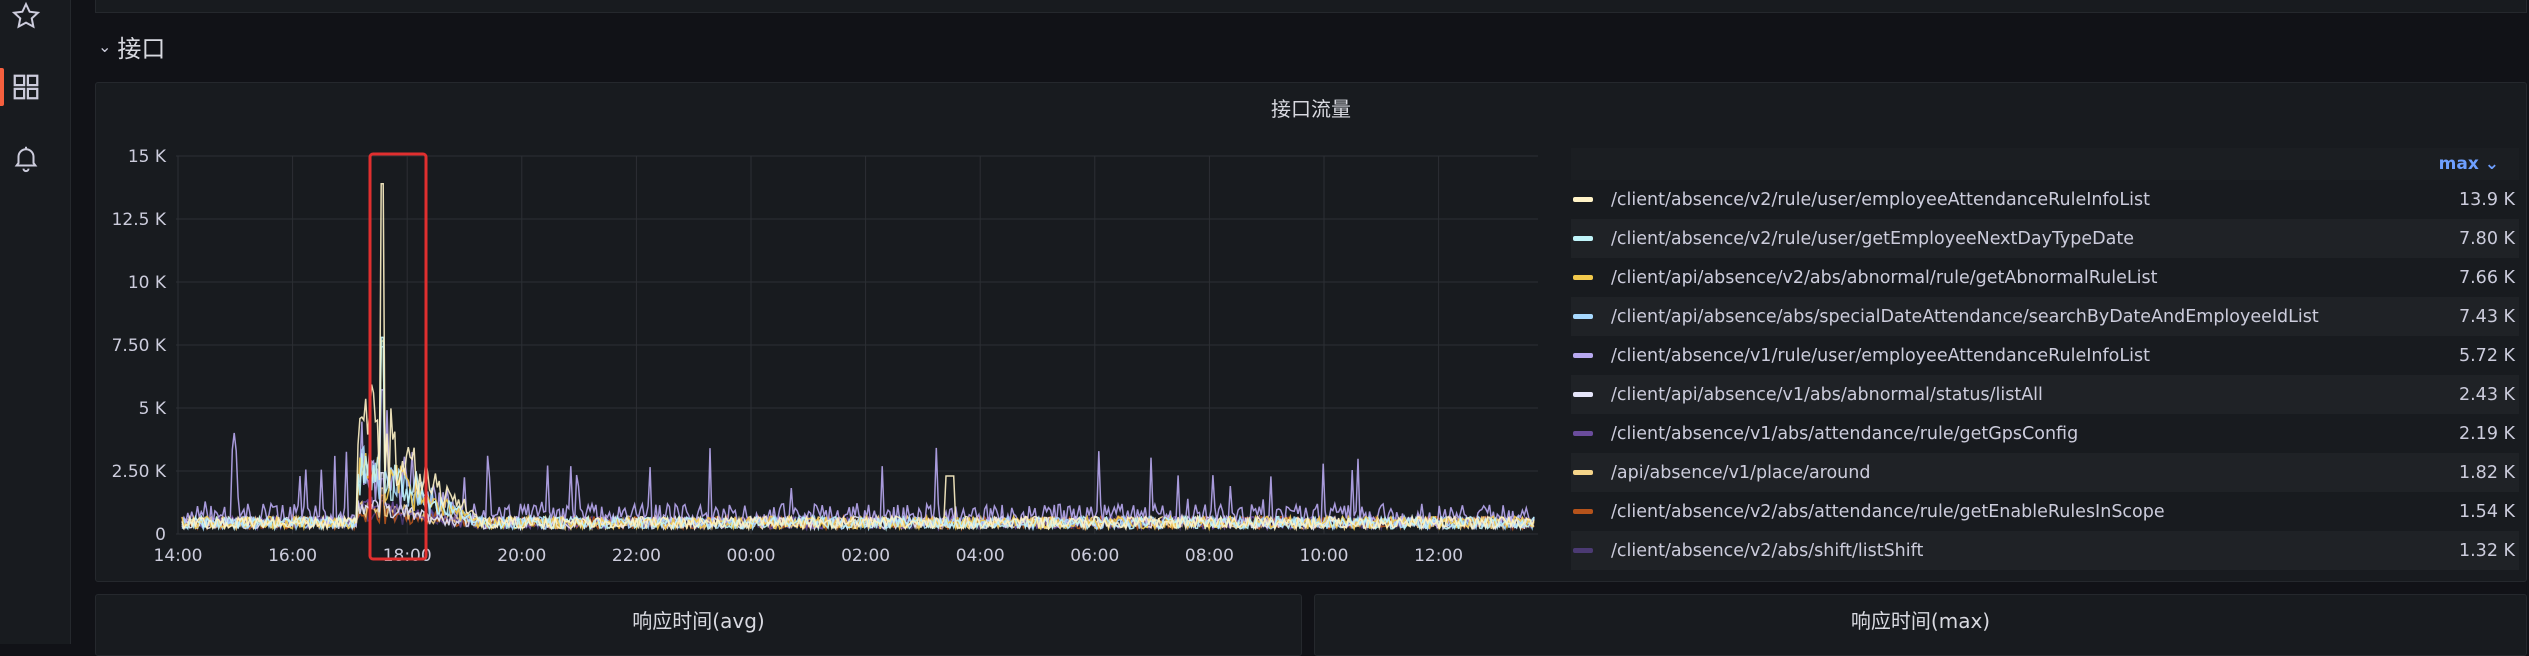 This screenshot has height=656, width=2529. Describe the element at coordinates (2486, 199) in the screenshot. I see `legend-max-value: 13.9 K` at that location.